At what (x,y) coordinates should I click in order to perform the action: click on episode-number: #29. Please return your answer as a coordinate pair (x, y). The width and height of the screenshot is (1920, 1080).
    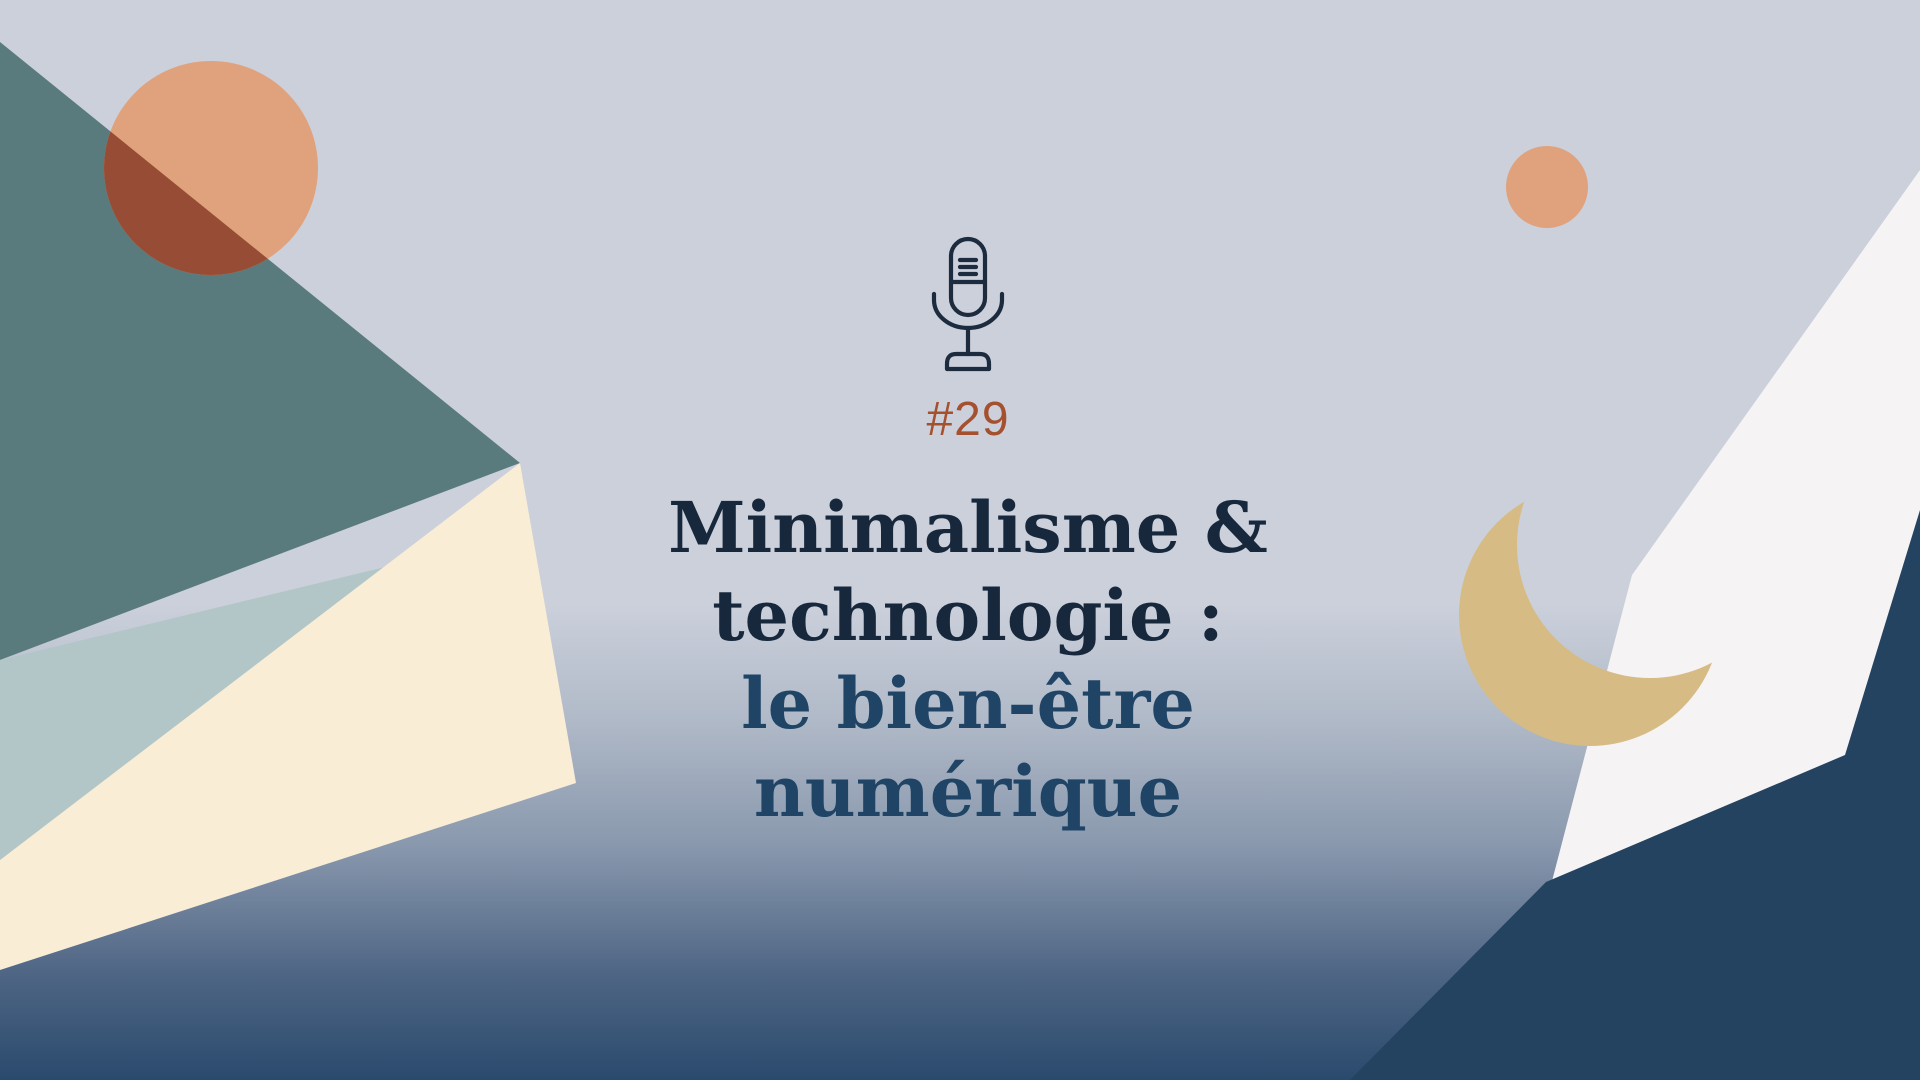
    Looking at the image, I should click on (968, 419).